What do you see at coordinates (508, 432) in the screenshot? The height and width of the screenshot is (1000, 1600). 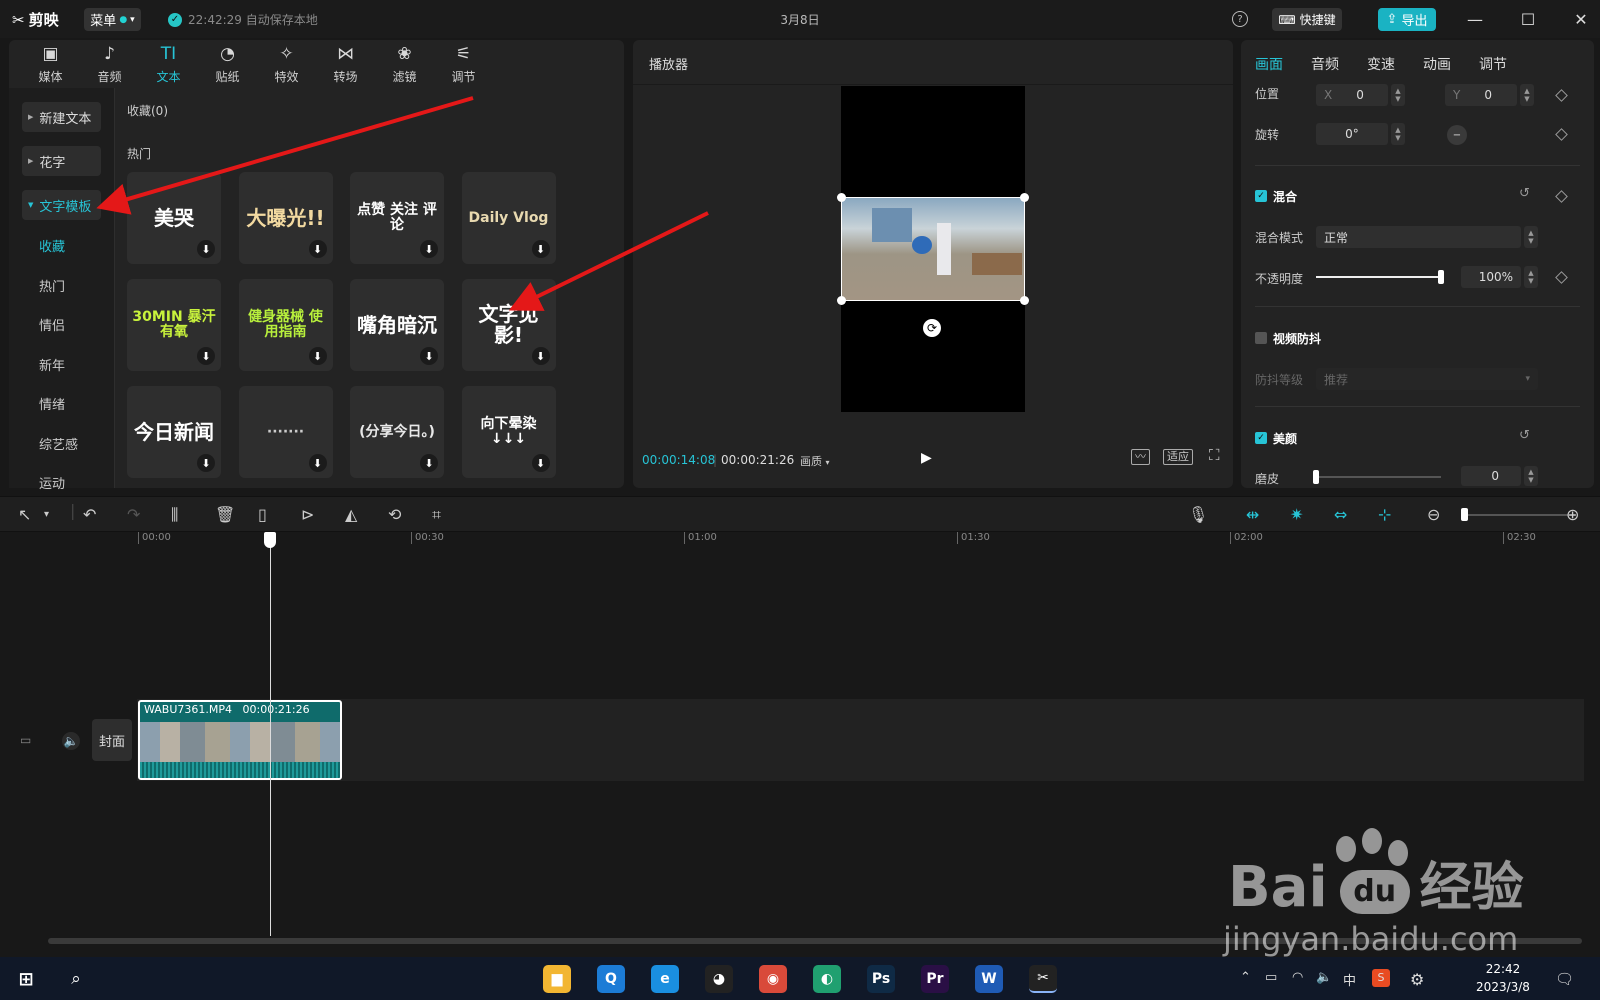 I see `text-template-tile: 向下晕染 ↓↓↓ ⬇` at bounding box center [508, 432].